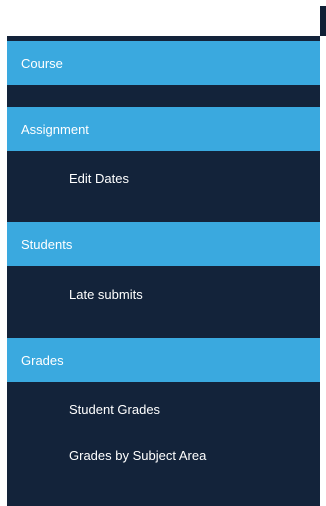 Image resolution: width=326 pixels, height=506 pixels. I want to click on sidebar-section-assignment: Assignment, so click(163, 129).